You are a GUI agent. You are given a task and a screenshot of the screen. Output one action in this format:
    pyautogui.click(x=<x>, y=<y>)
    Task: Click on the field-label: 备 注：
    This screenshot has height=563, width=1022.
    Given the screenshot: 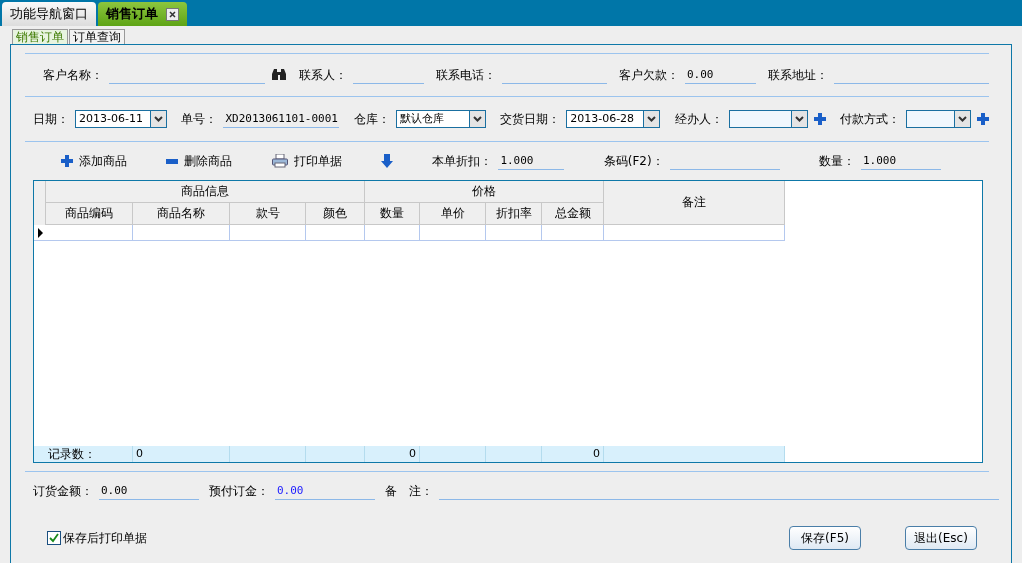 What is the action you would take?
    pyautogui.click(x=409, y=491)
    